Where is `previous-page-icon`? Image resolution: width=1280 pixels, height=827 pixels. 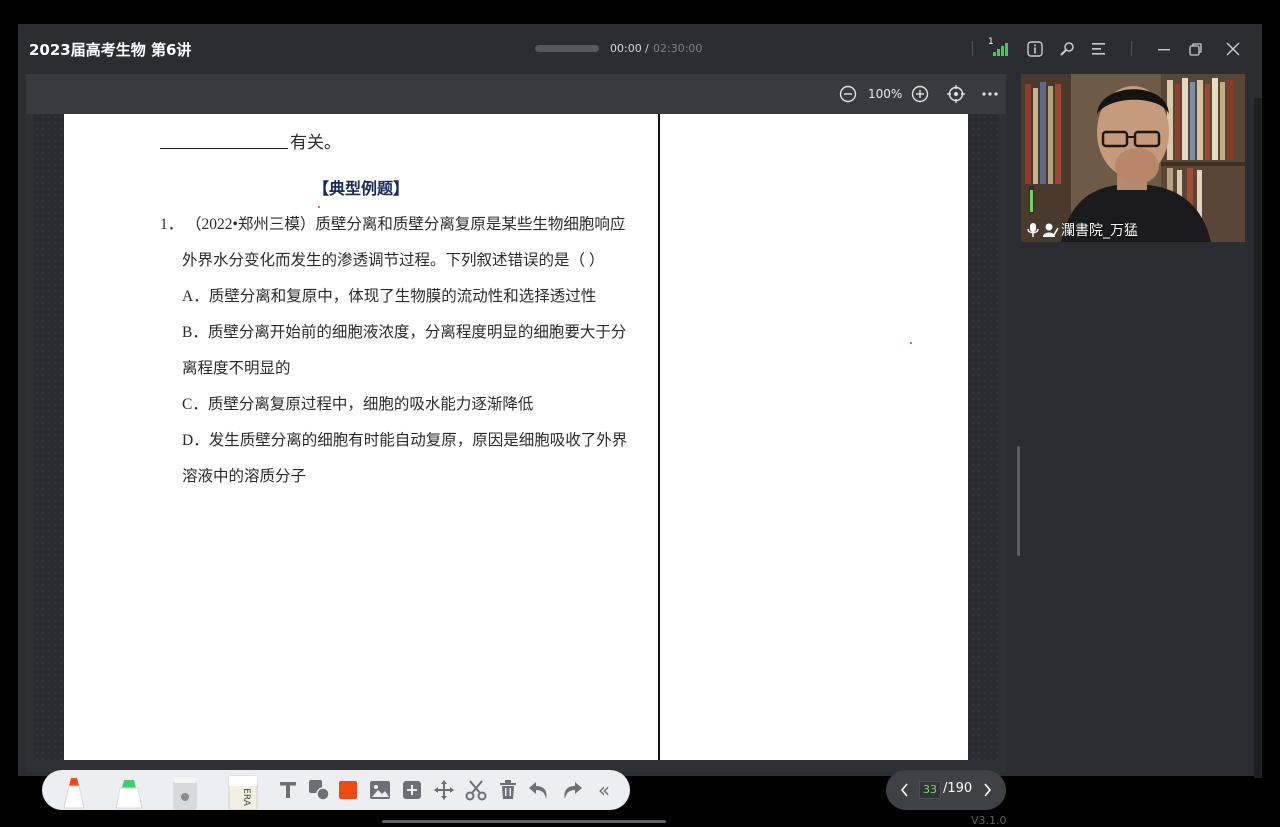
previous-page-icon is located at coordinates (904, 790).